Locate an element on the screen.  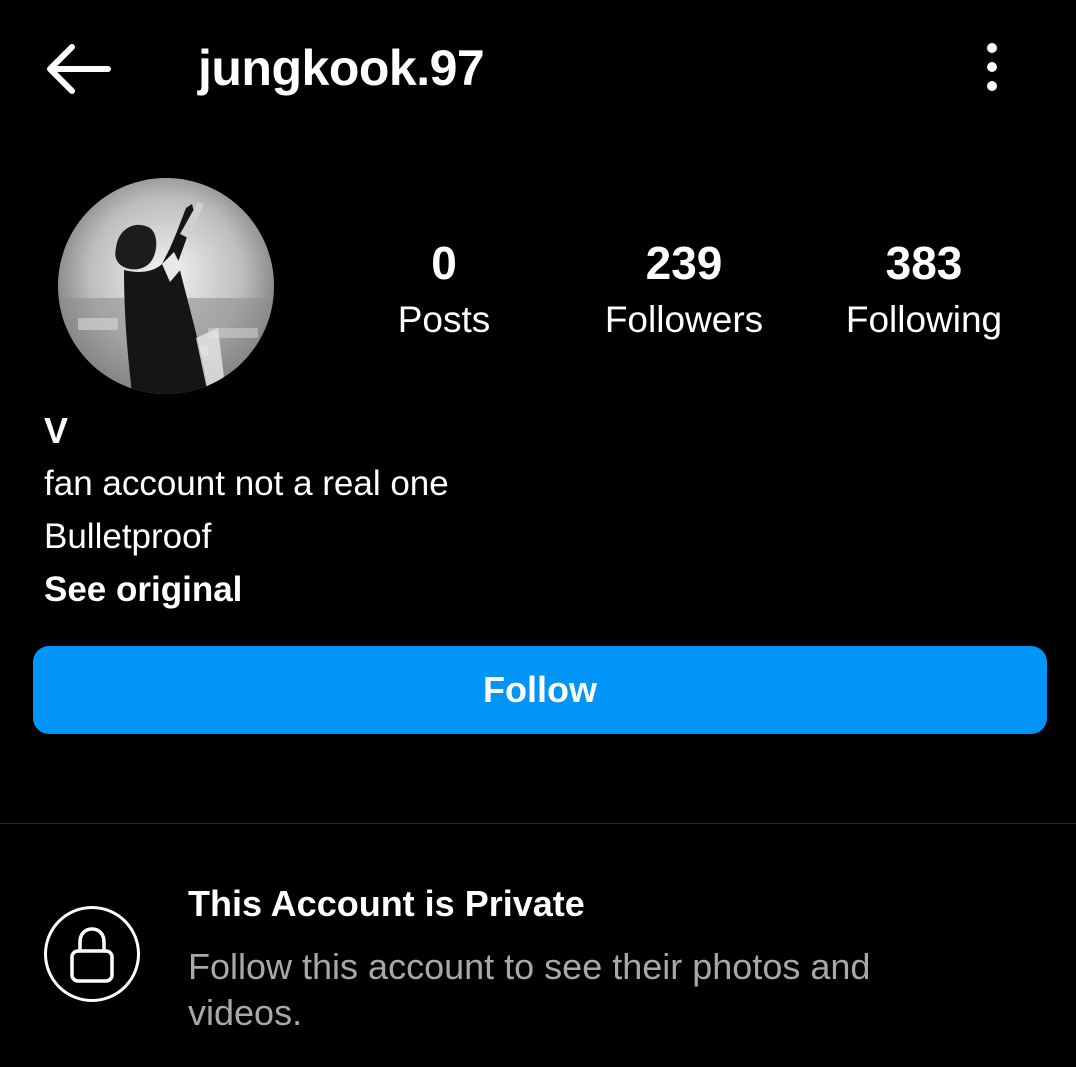
followers-label: Followers is located at coordinates (684, 319).